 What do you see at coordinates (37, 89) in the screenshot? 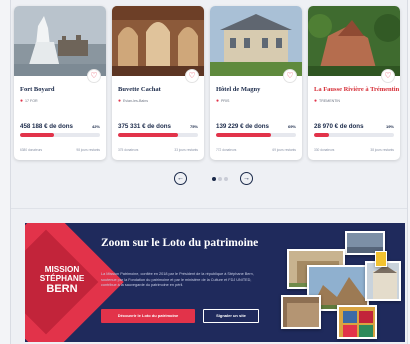
I see `project-title: Fort Boyard` at bounding box center [37, 89].